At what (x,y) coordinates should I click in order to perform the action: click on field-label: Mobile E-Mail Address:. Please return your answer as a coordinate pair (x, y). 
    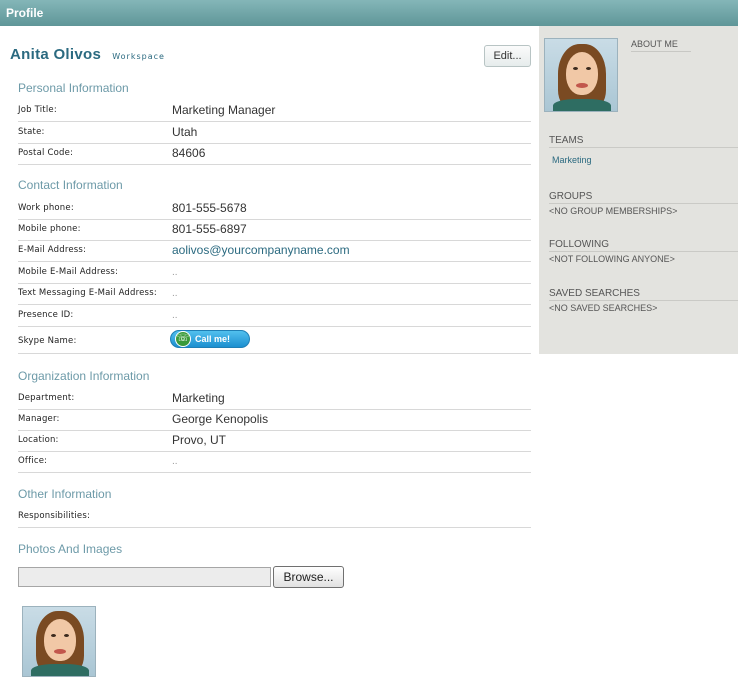
    Looking at the image, I should click on (68, 272).